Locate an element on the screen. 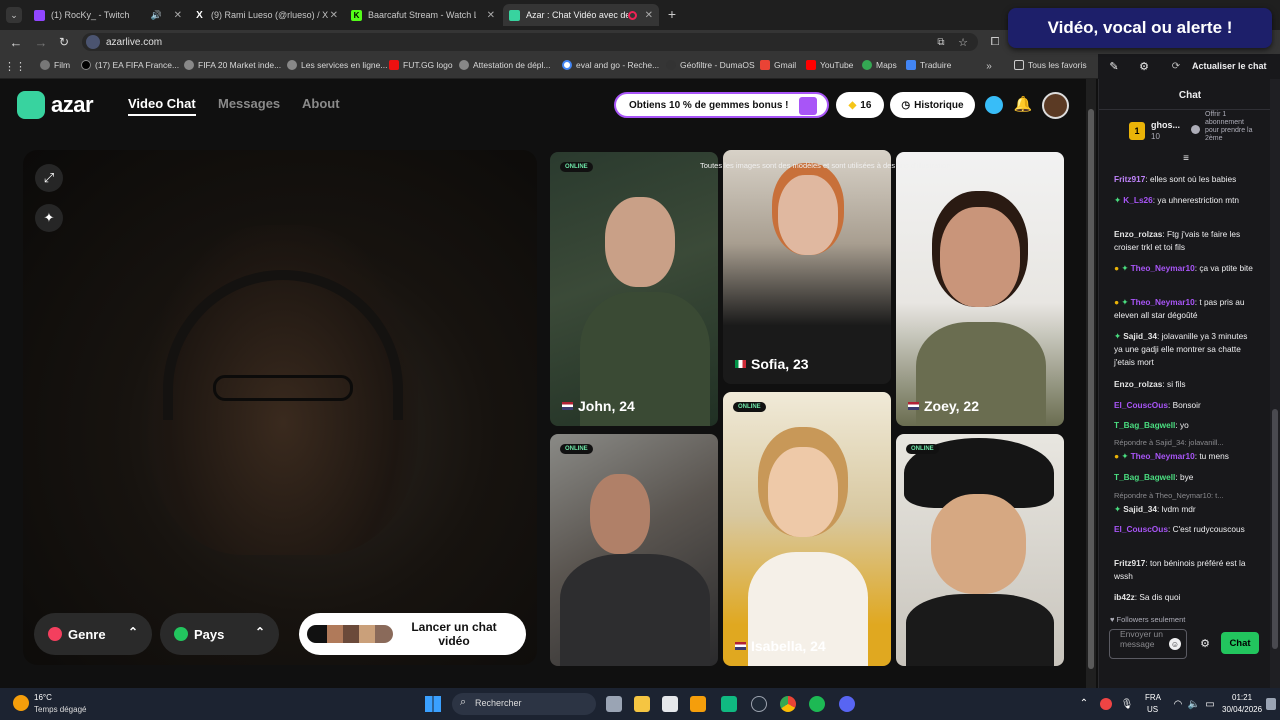 The image size is (1280, 720). profile-card-tattoo: ONLINE is located at coordinates (634, 550).